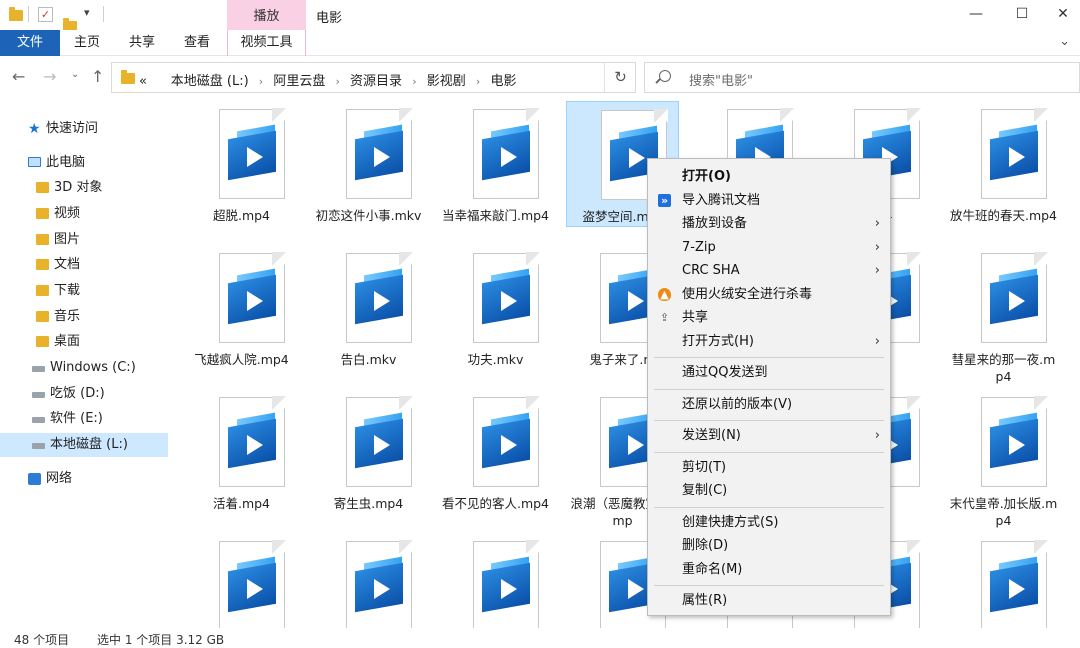  Describe the element at coordinates (1003, 164) in the screenshot. I see `file-item: 放牛班的春天.mp4` at that location.